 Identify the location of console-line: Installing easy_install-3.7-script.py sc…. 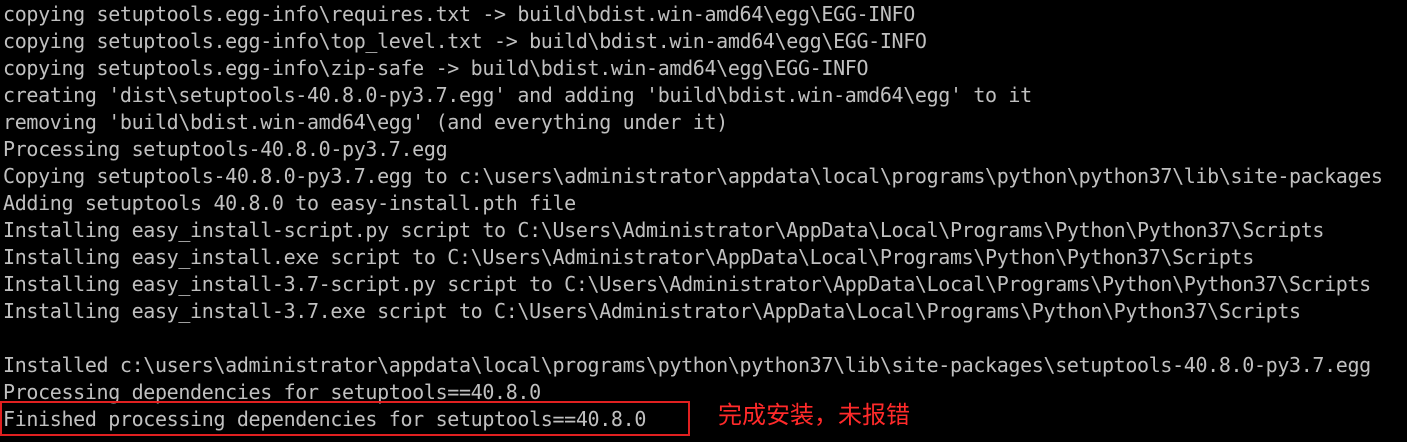
(687, 284).